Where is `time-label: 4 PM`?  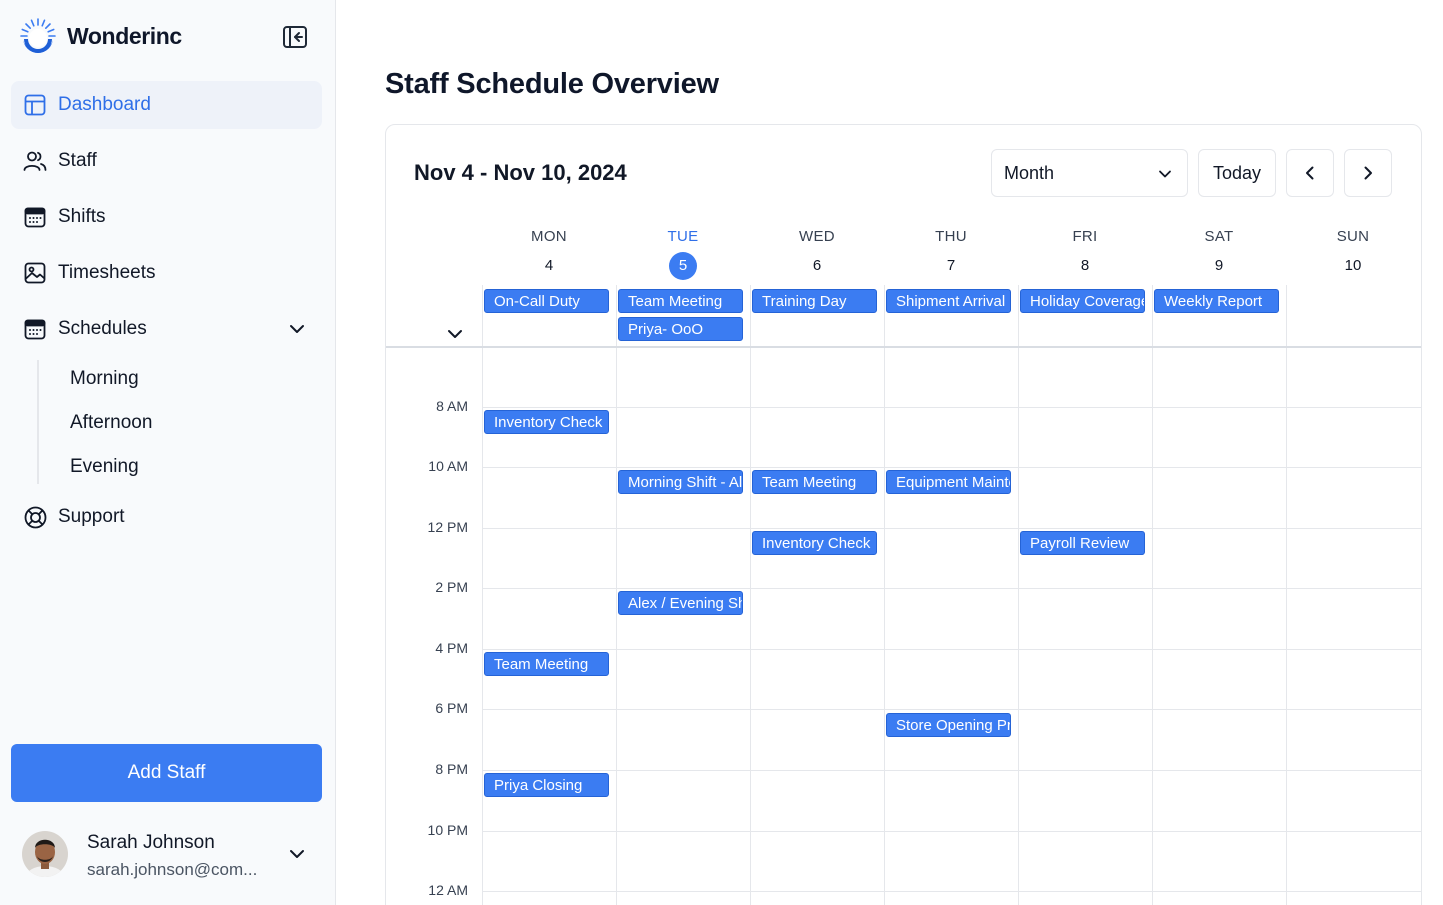
time-label: 4 PM is located at coordinates (451, 648).